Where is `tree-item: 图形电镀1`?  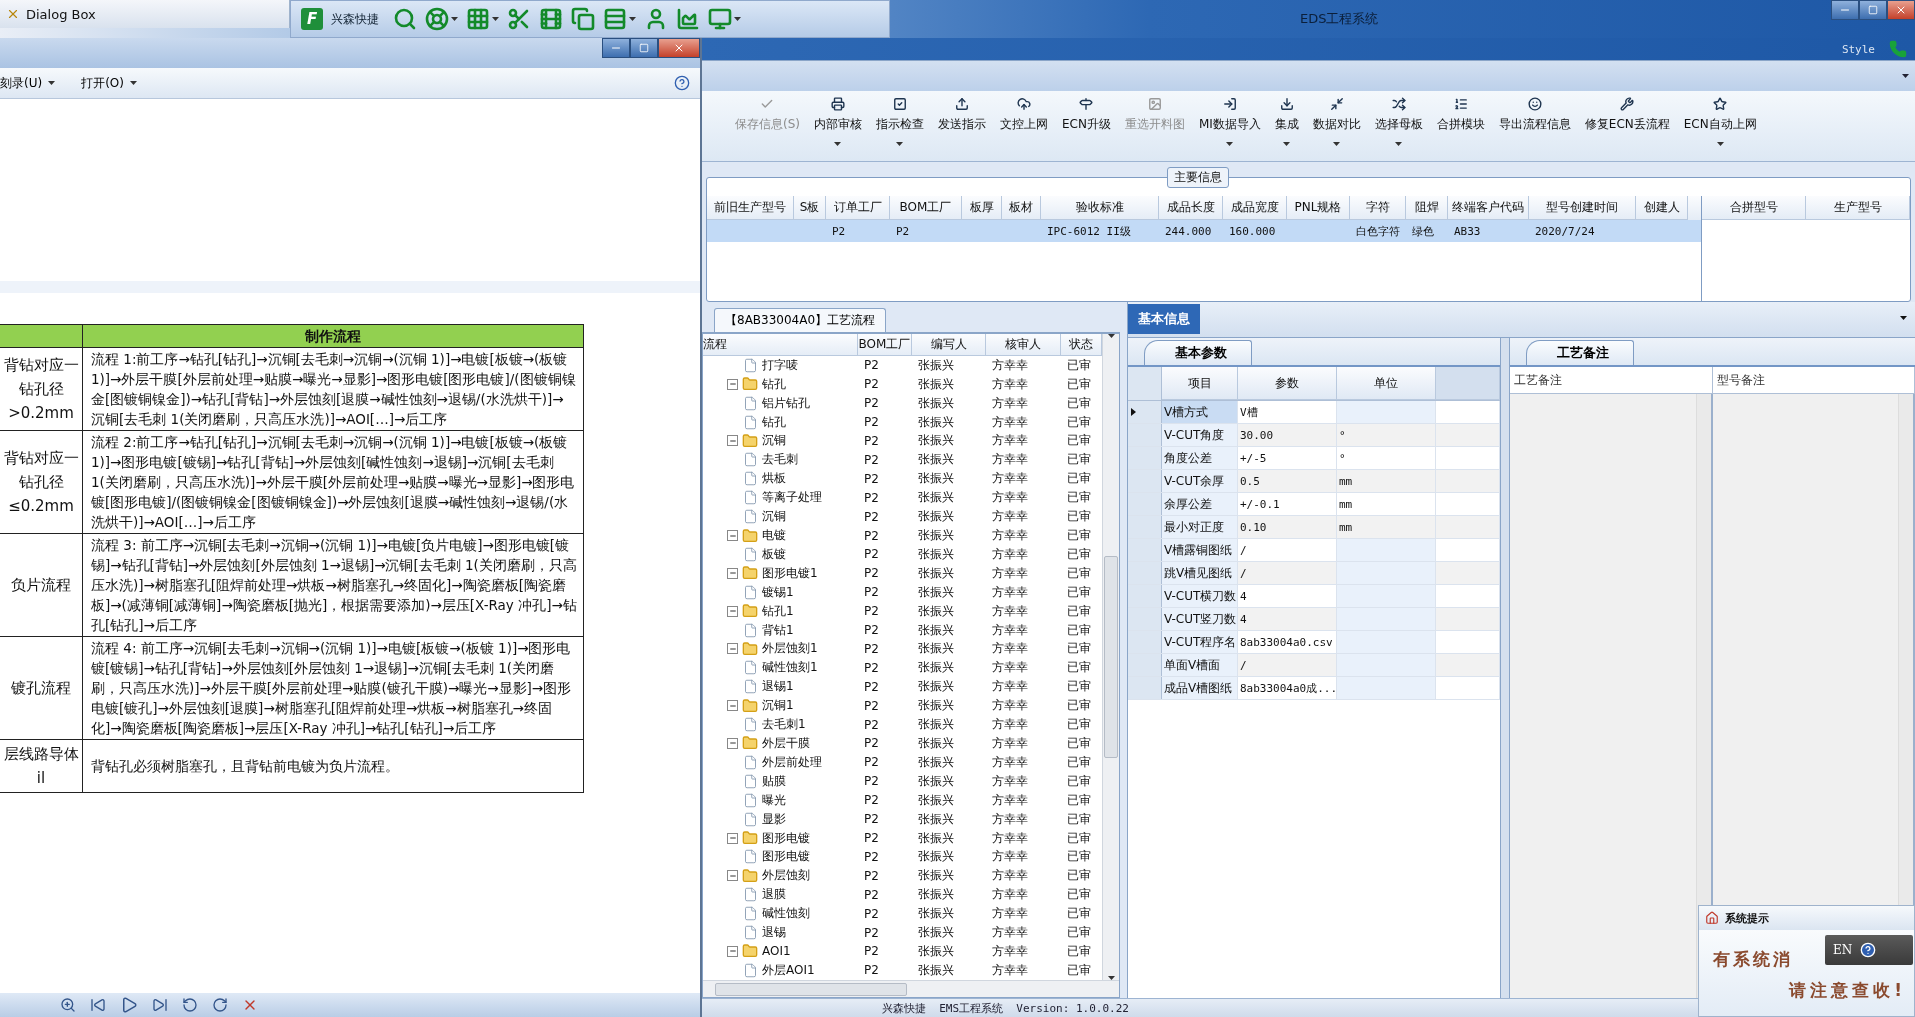
tree-item: 图形电镀1 is located at coordinates (790, 573).